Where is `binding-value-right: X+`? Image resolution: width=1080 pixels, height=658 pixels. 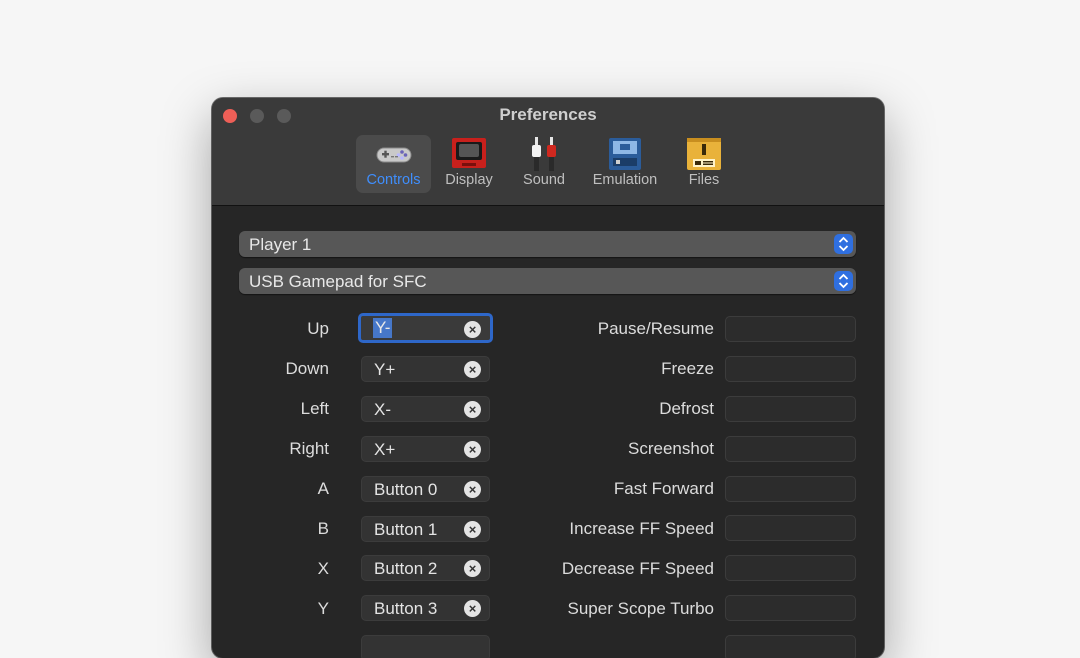 binding-value-right: X+ is located at coordinates (385, 449).